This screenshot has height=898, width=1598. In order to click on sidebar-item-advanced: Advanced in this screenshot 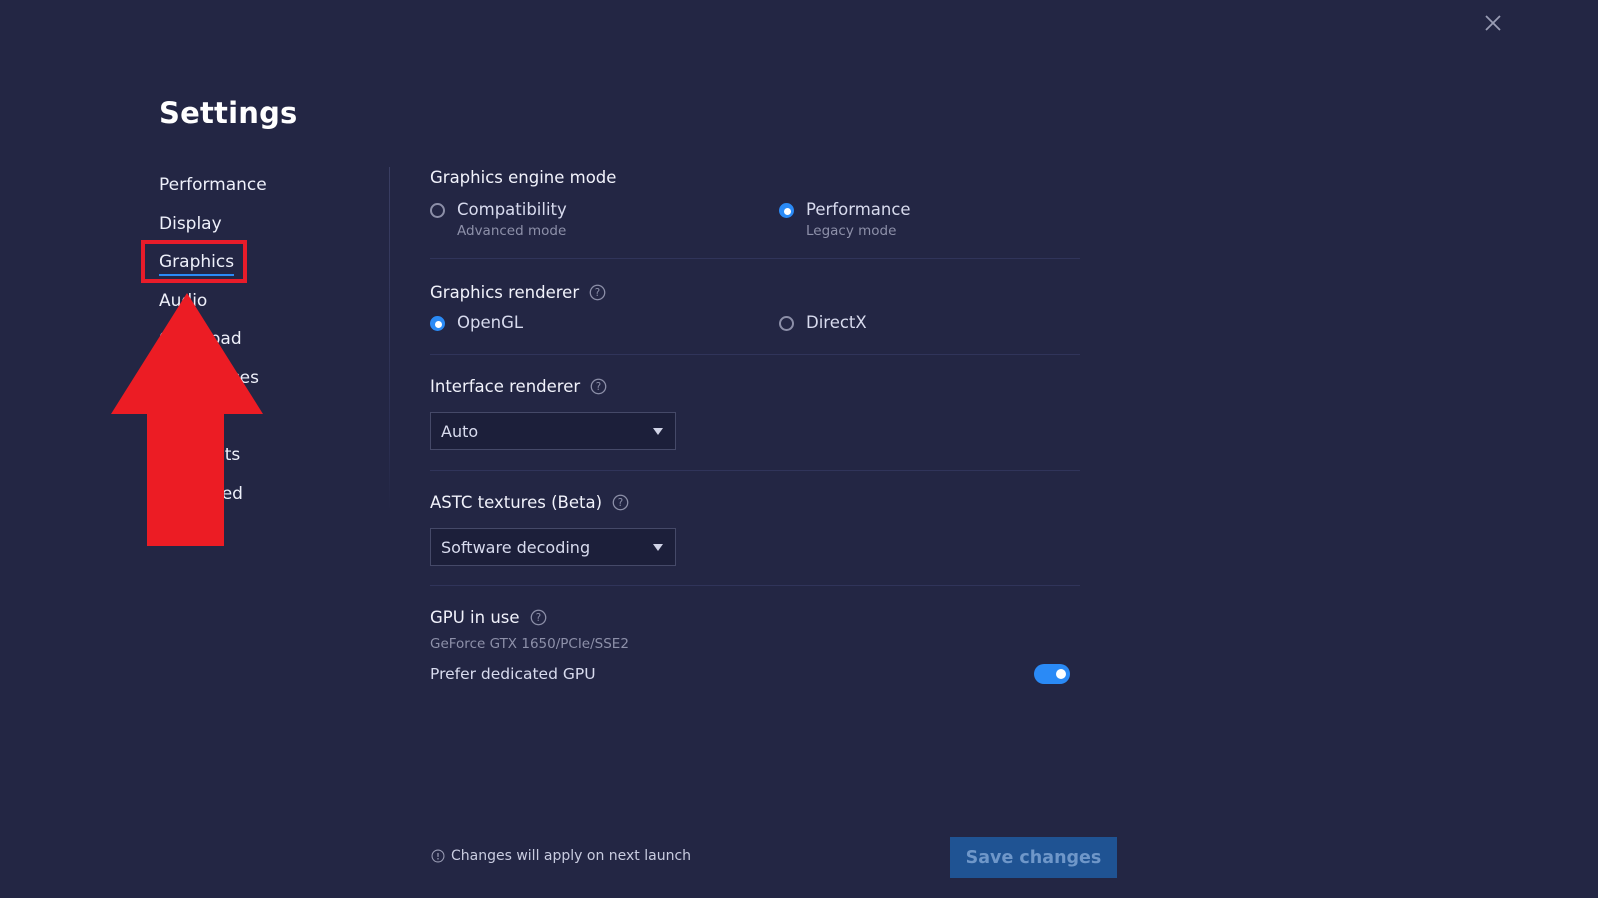, I will do `click(264, 498)`.